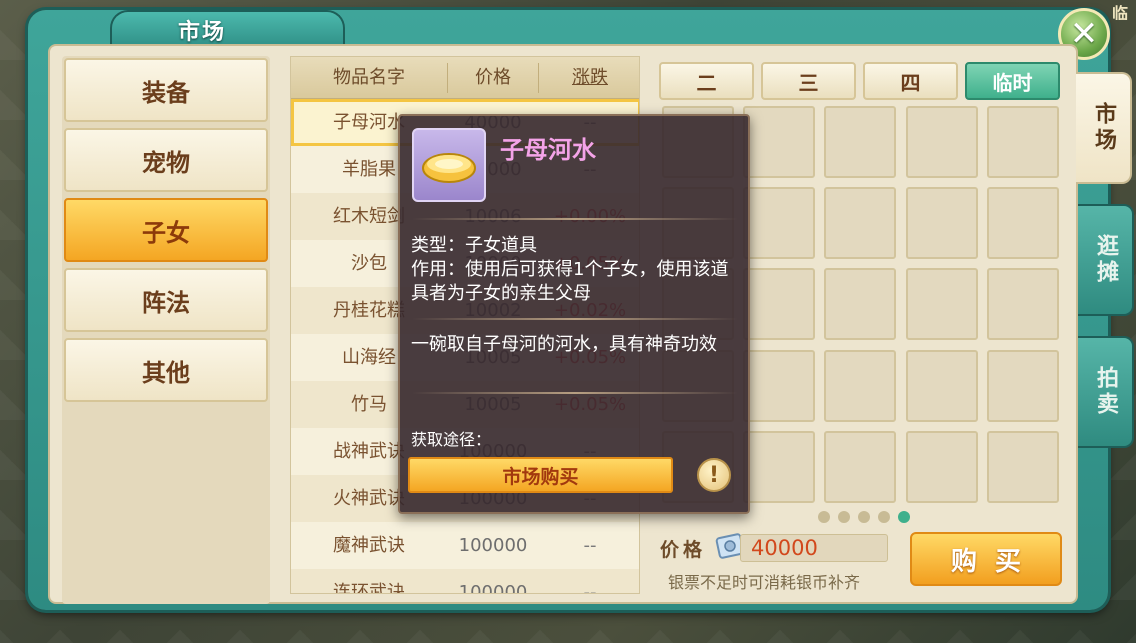  What do you see at coordinates (764, 582) in the screenshot?
I see `price-hint: 银票不足时可消耗银币补齐` at bounding box center [764, 582].